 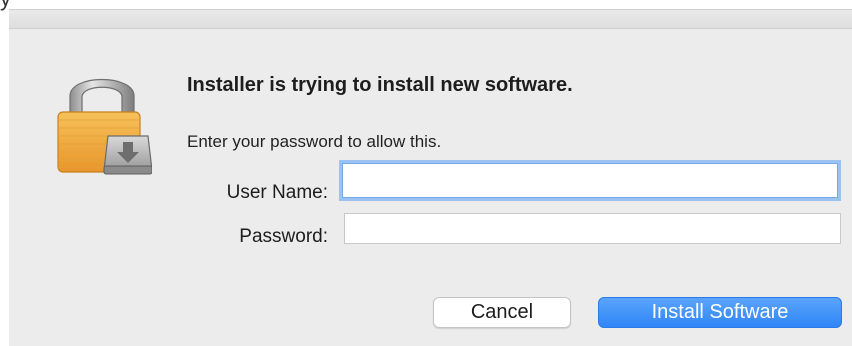 What do you see at coordinates (592, 228) in the screenshot?
I see `password-input` at bounding box center [592, 228].